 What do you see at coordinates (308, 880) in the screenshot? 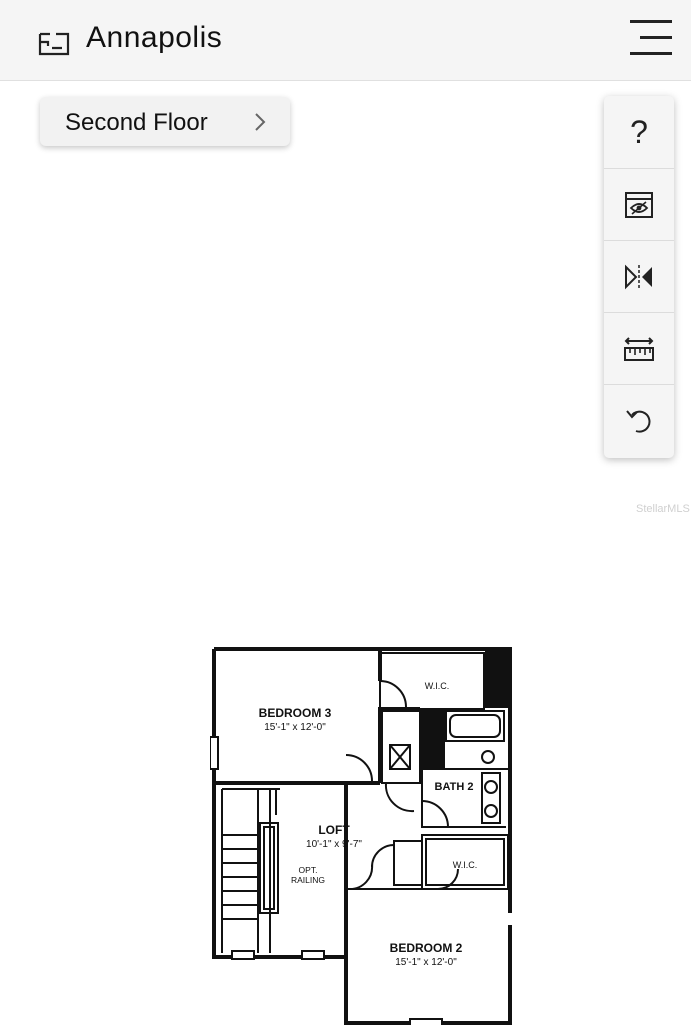
I see `opt-railing-line2: RAILING` at bounding box center [308, 880].